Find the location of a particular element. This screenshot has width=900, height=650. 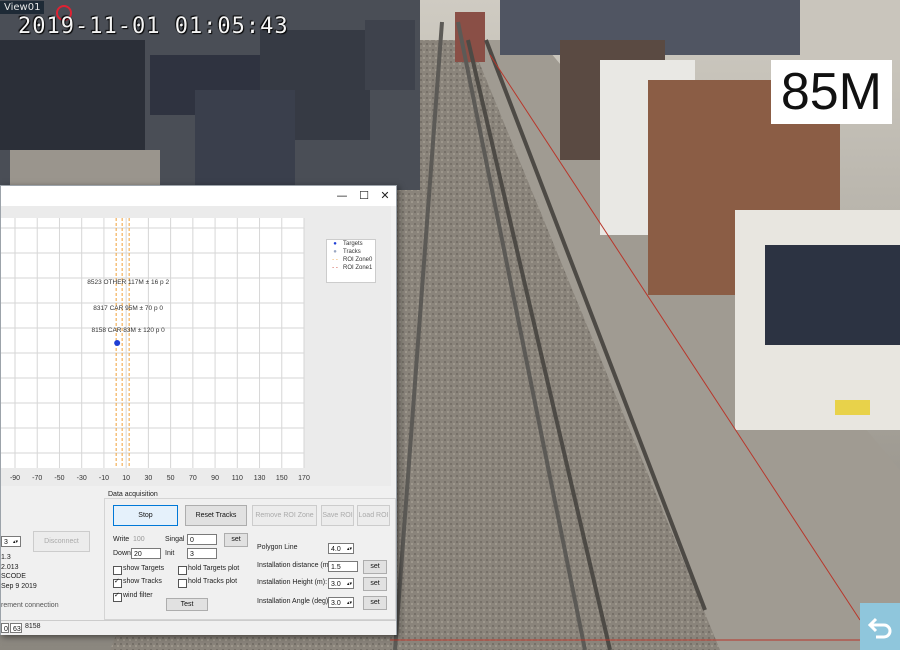

init-label: Init is located at coordinates (170, 553).